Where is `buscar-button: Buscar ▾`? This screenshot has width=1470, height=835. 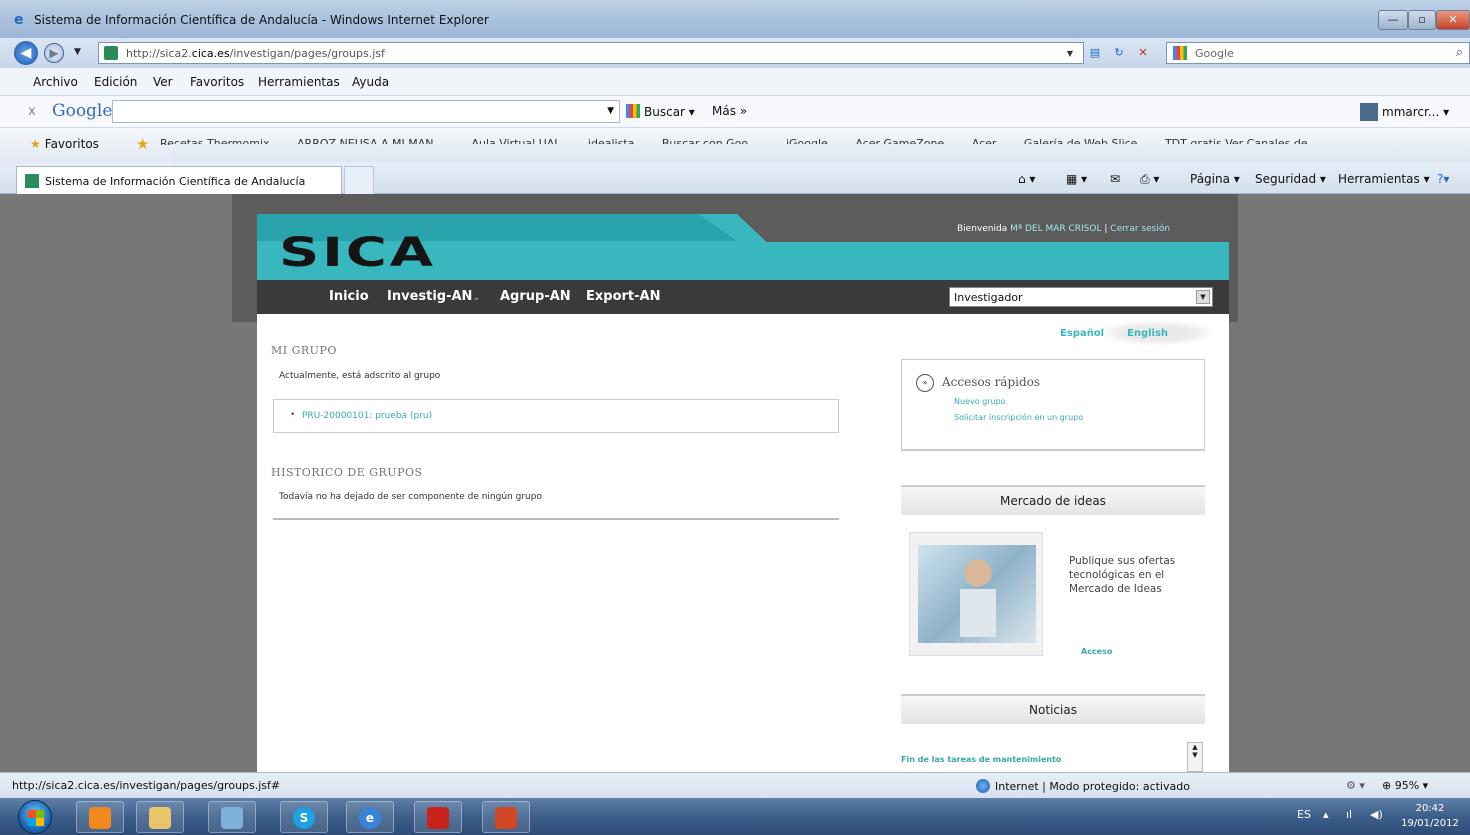 buscar-button: Buscar ▾ is located at coordinates (660, 111).